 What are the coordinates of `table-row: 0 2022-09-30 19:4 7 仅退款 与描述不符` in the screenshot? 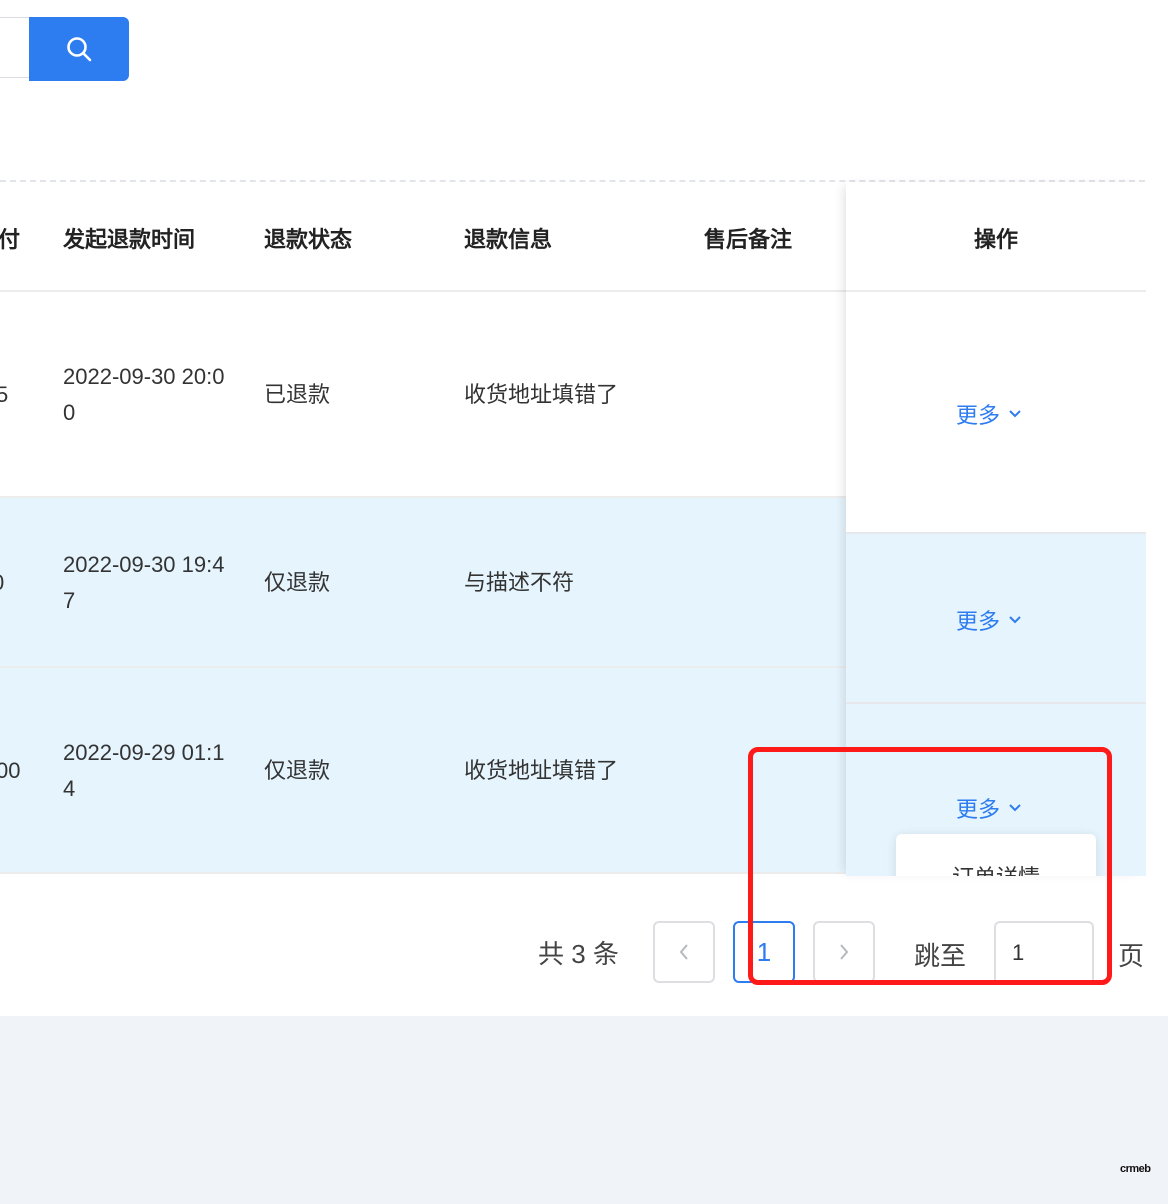 It's located at (423, 583).